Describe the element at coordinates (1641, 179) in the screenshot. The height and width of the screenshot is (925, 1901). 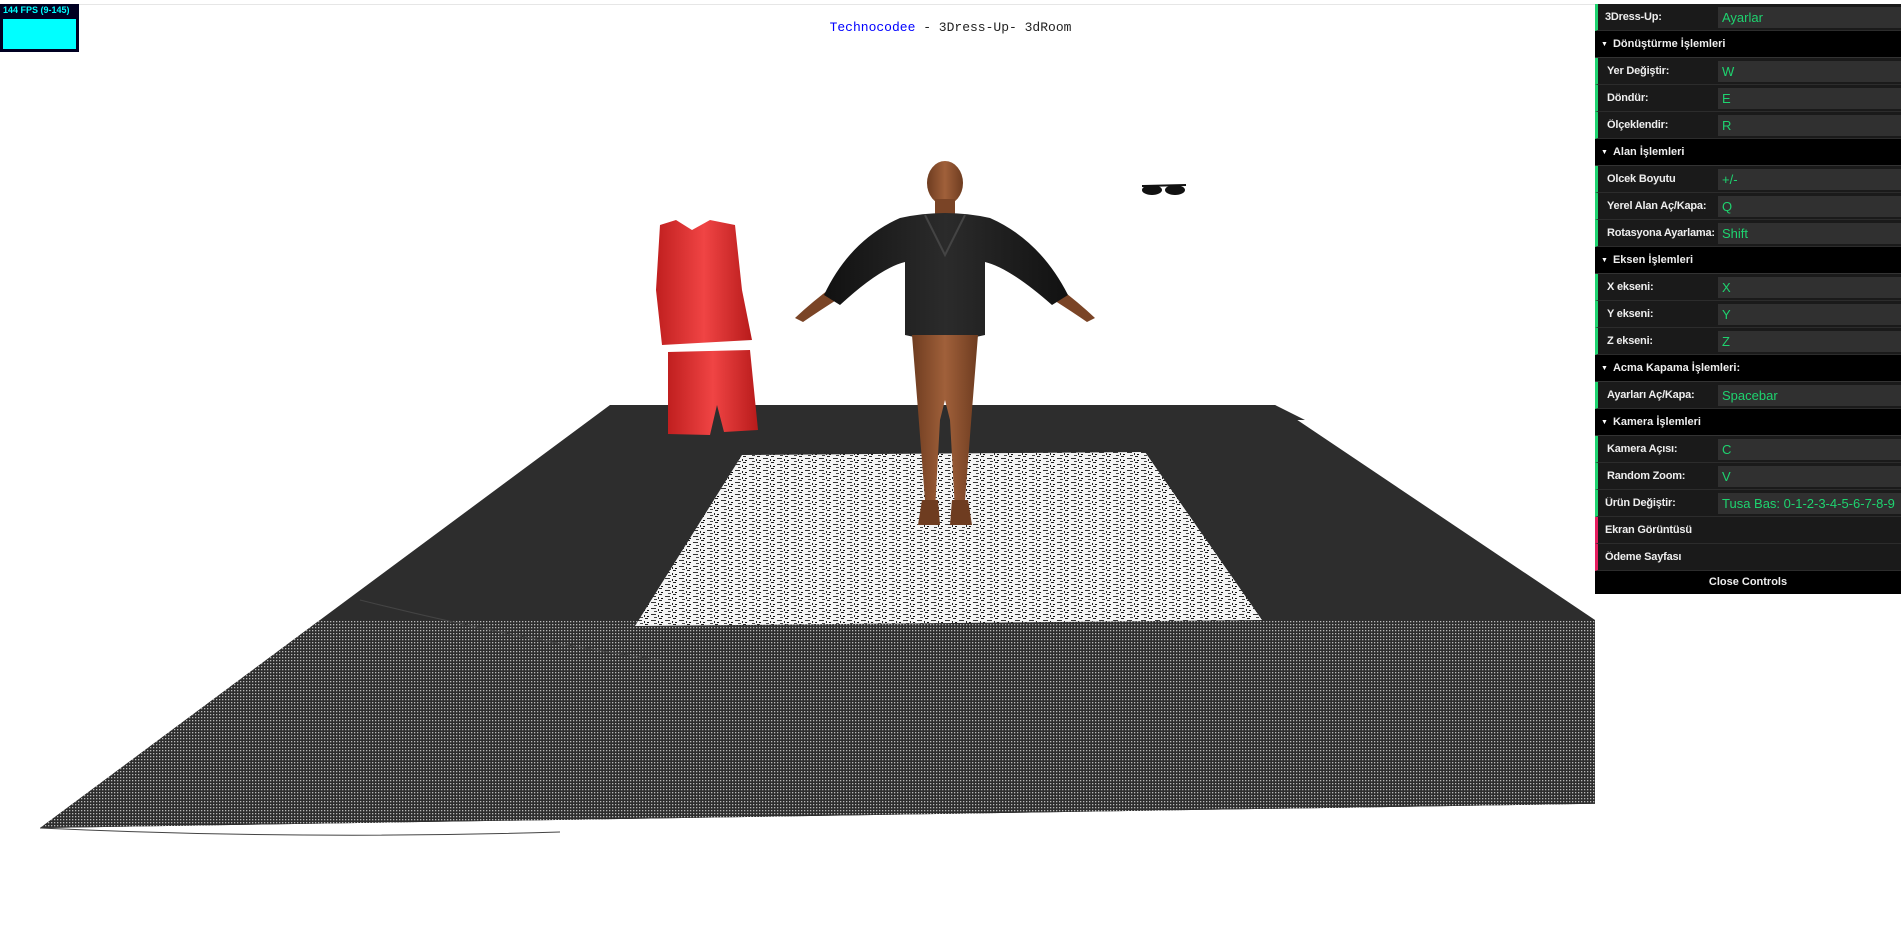
I see `gui-label: Olcek Boyutu` at that location.